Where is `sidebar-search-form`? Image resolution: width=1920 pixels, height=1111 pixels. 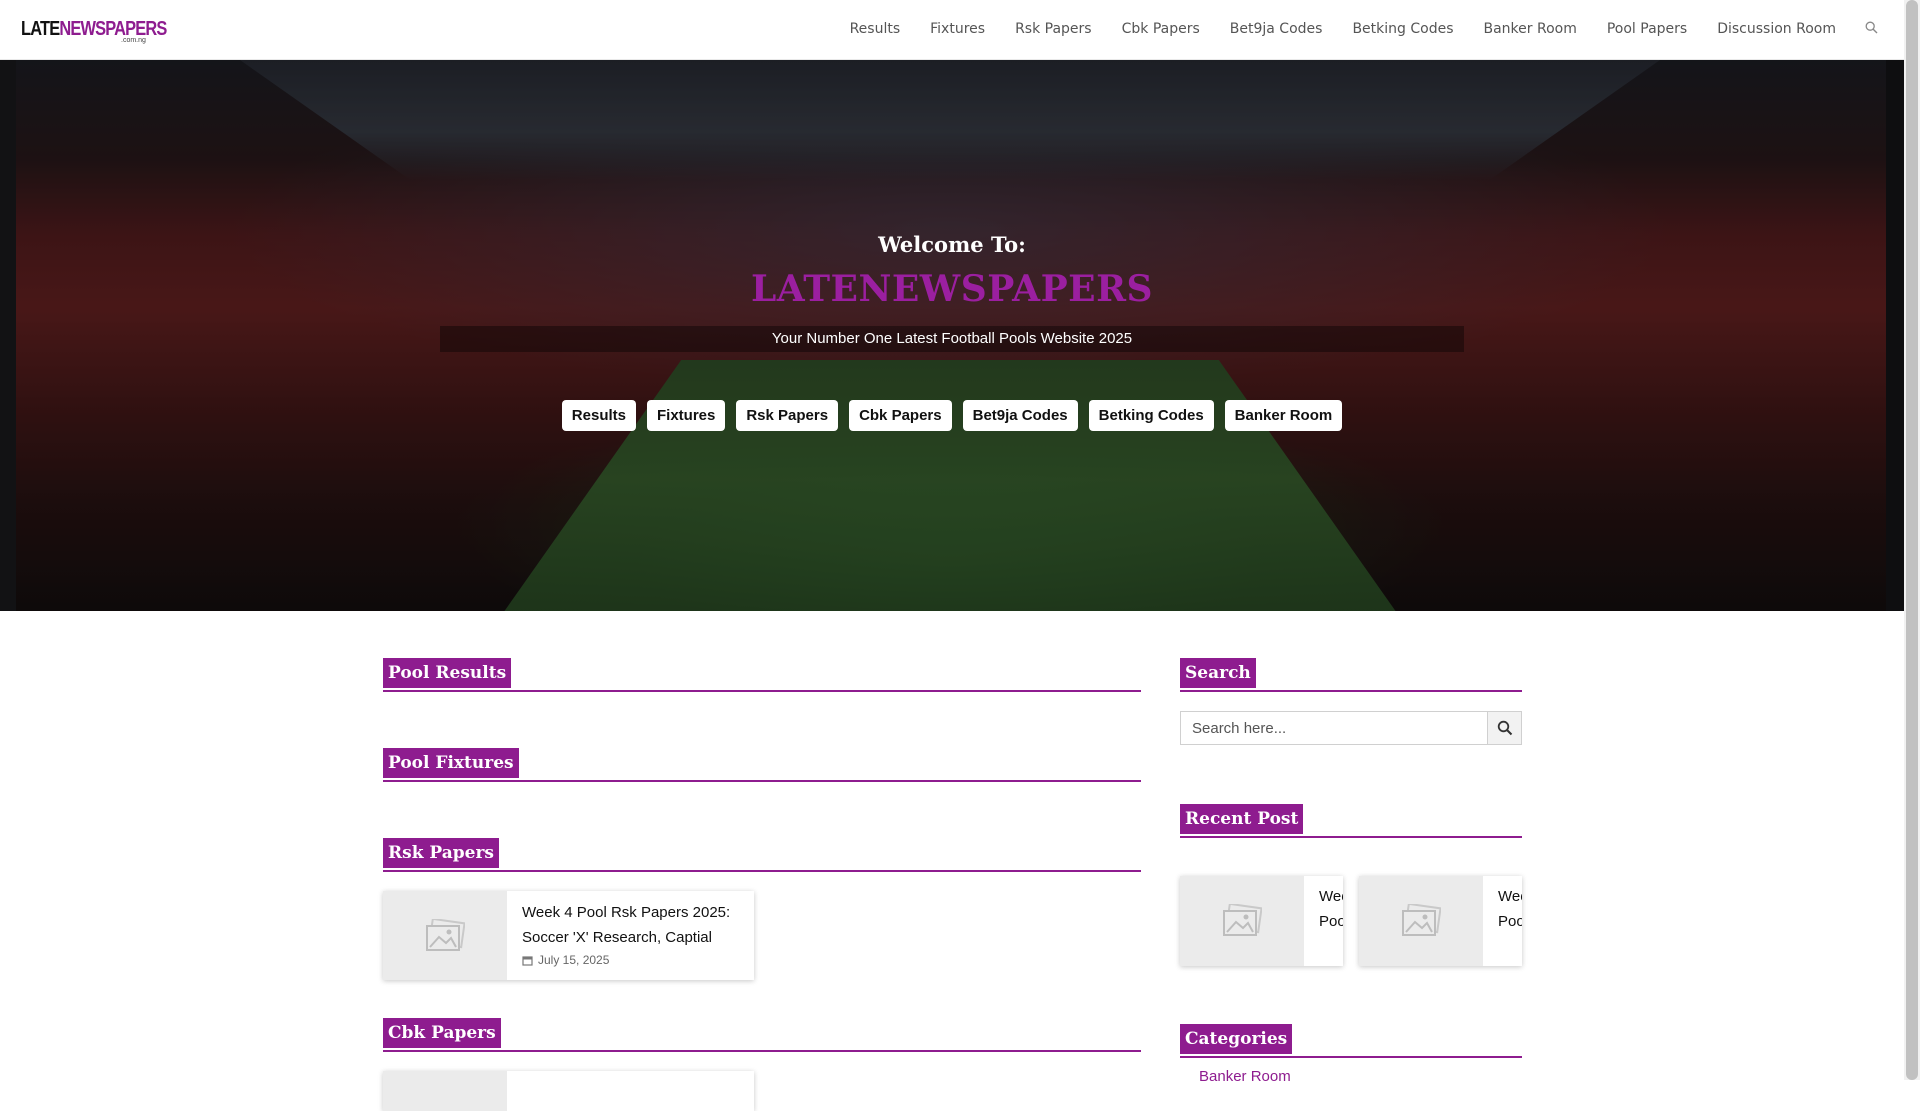 sidebar-search-form is located at coordinates (1351, 728).